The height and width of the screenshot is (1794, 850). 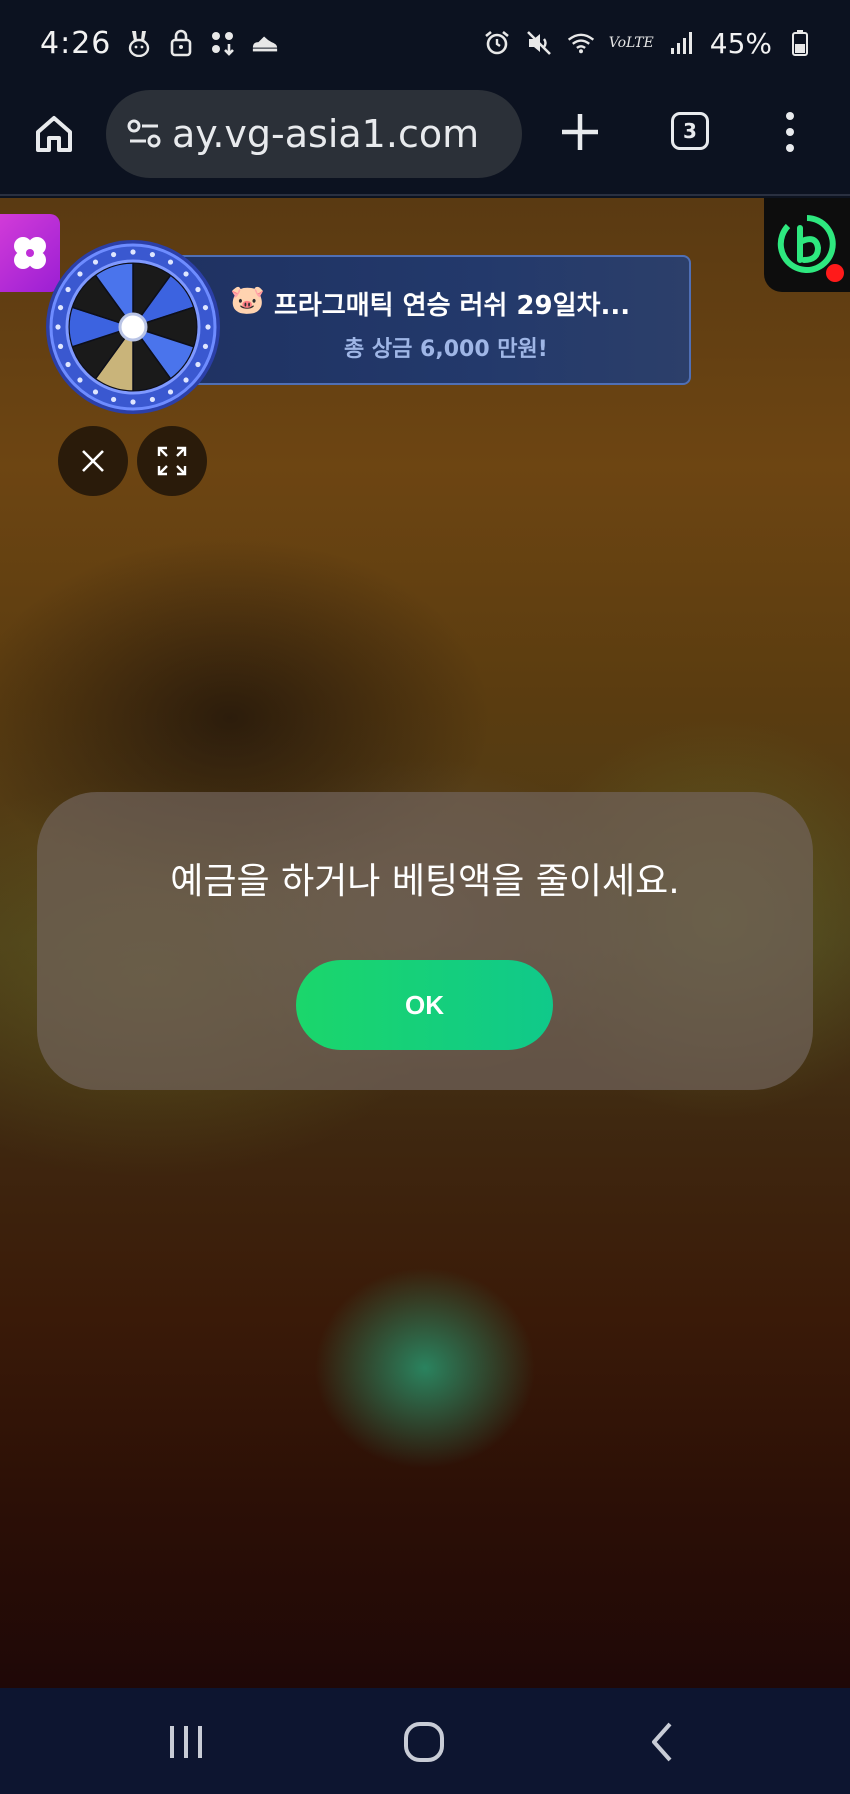 I want to click on ok-button: OK, so click(x=424, y=1005).